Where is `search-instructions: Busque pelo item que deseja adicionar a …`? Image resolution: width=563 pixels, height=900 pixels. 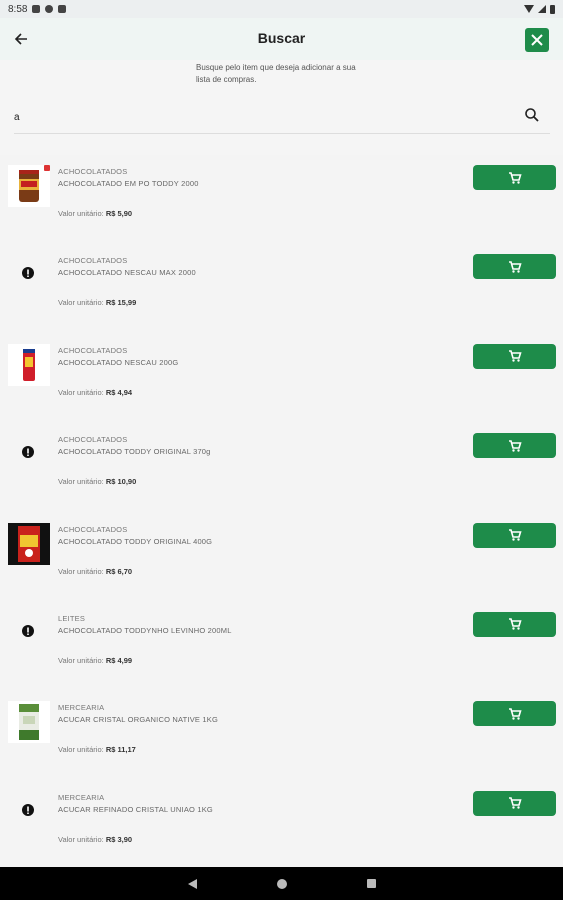 search-instructions: Busque pelo item que deseja adicionar a … is located at coordinates (276, 73).